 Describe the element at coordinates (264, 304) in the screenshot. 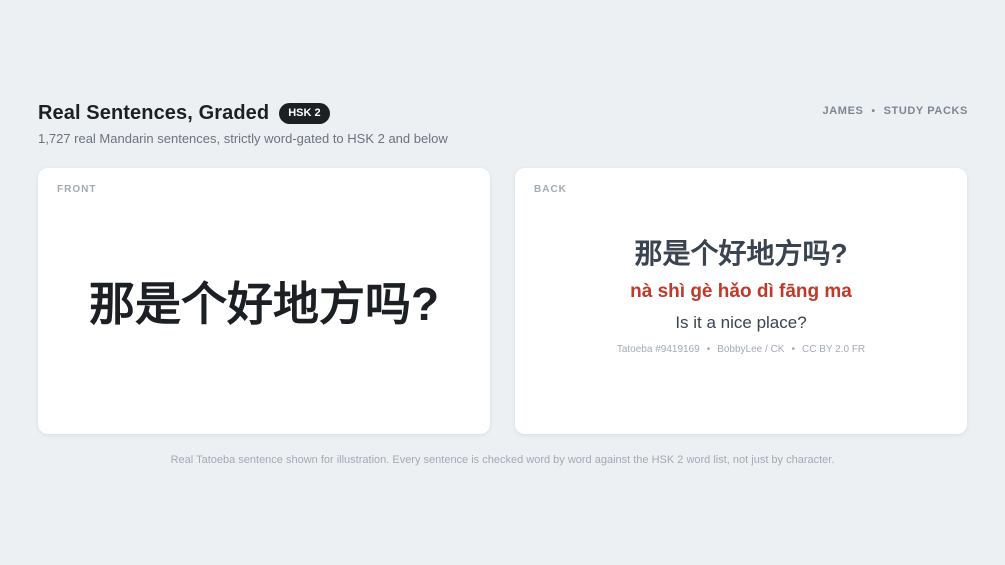

I see `front-sentence-hanzi: 那是个好地方吗?` at that location.